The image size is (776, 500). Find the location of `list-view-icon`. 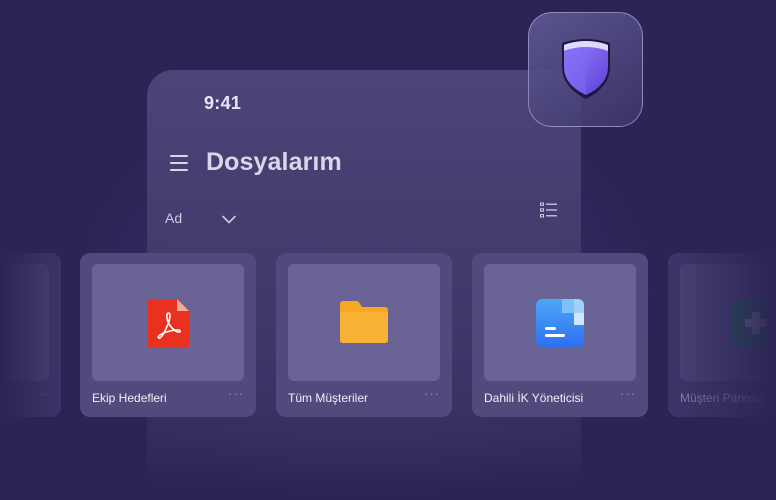

list-view-icon is located at coordinates (549, 210).